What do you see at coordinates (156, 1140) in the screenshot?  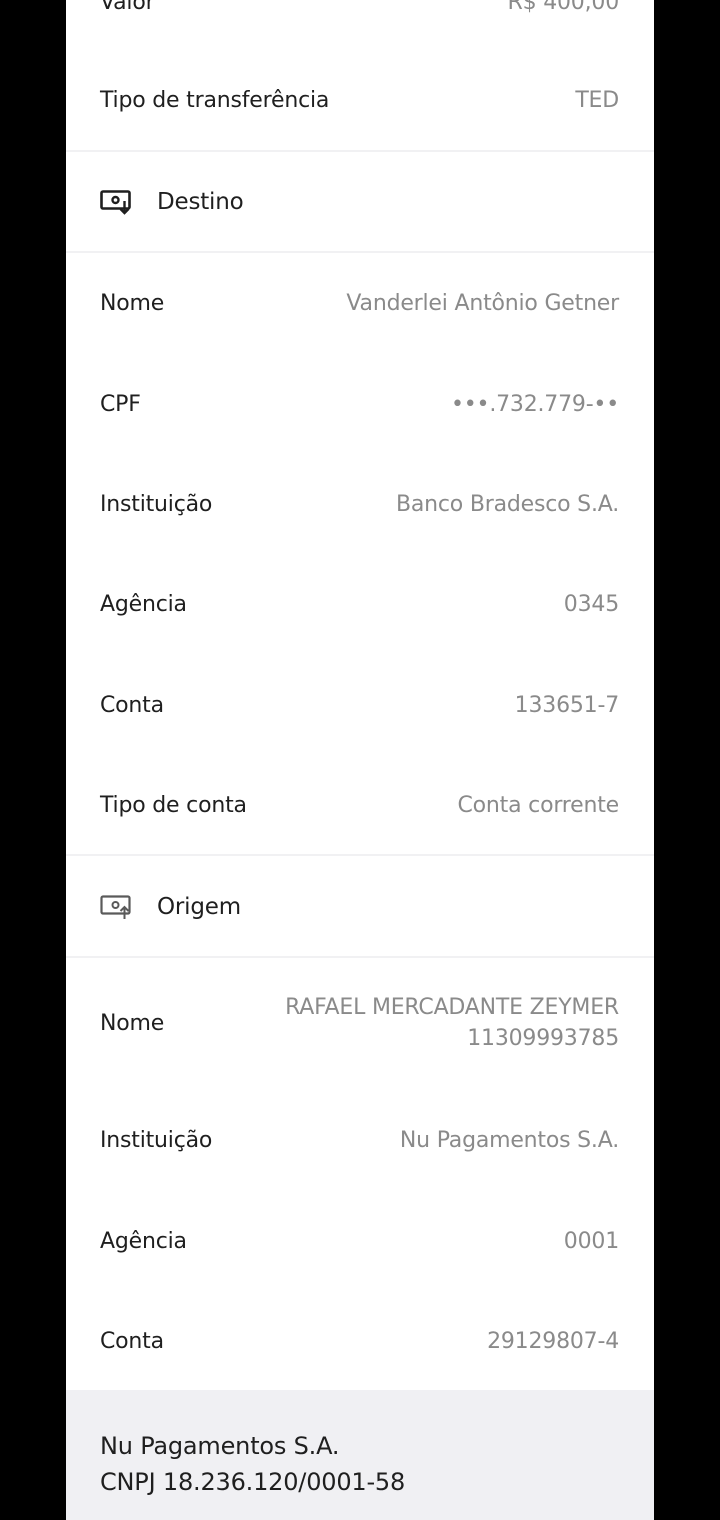 I see `origin-institution-label: Instituição` at bounding box center [156, 1140].